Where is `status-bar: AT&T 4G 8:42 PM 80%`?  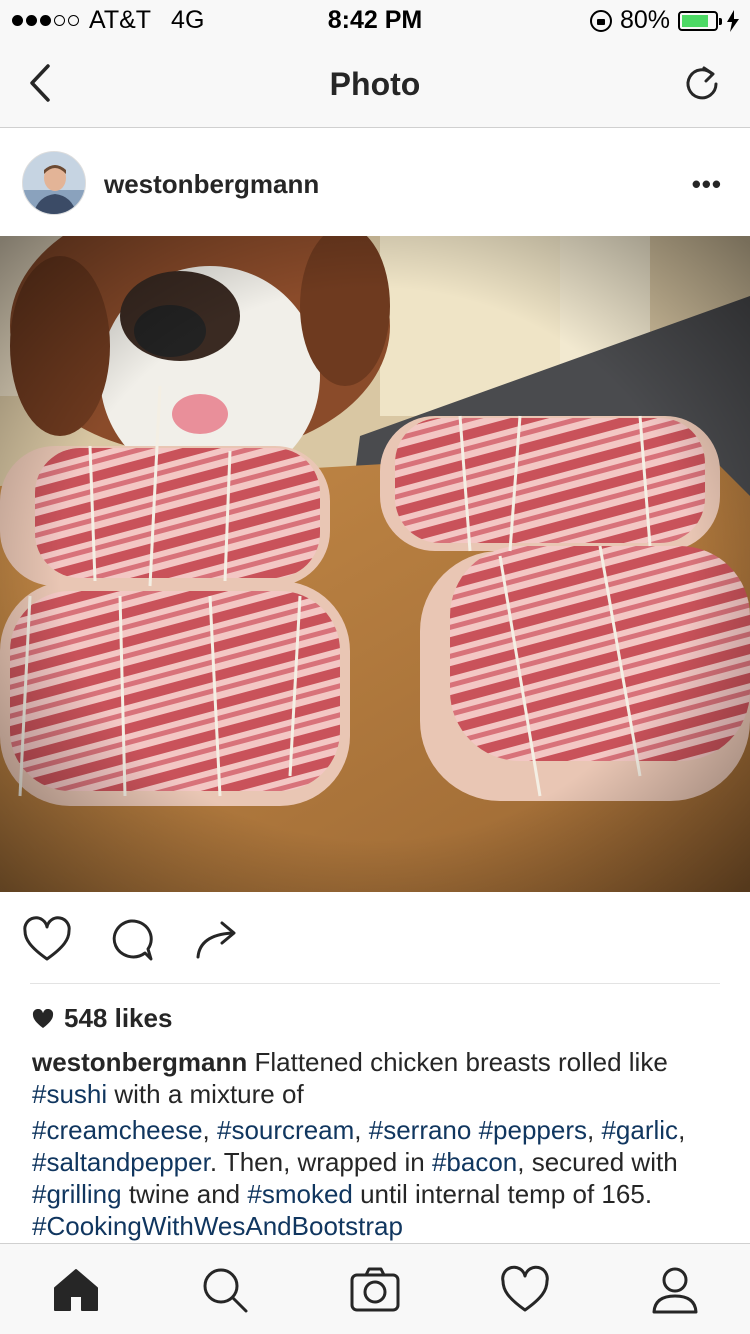 status-bar: AT&T 4G 8:42 PM 80% is located at coordinates (375, 20).